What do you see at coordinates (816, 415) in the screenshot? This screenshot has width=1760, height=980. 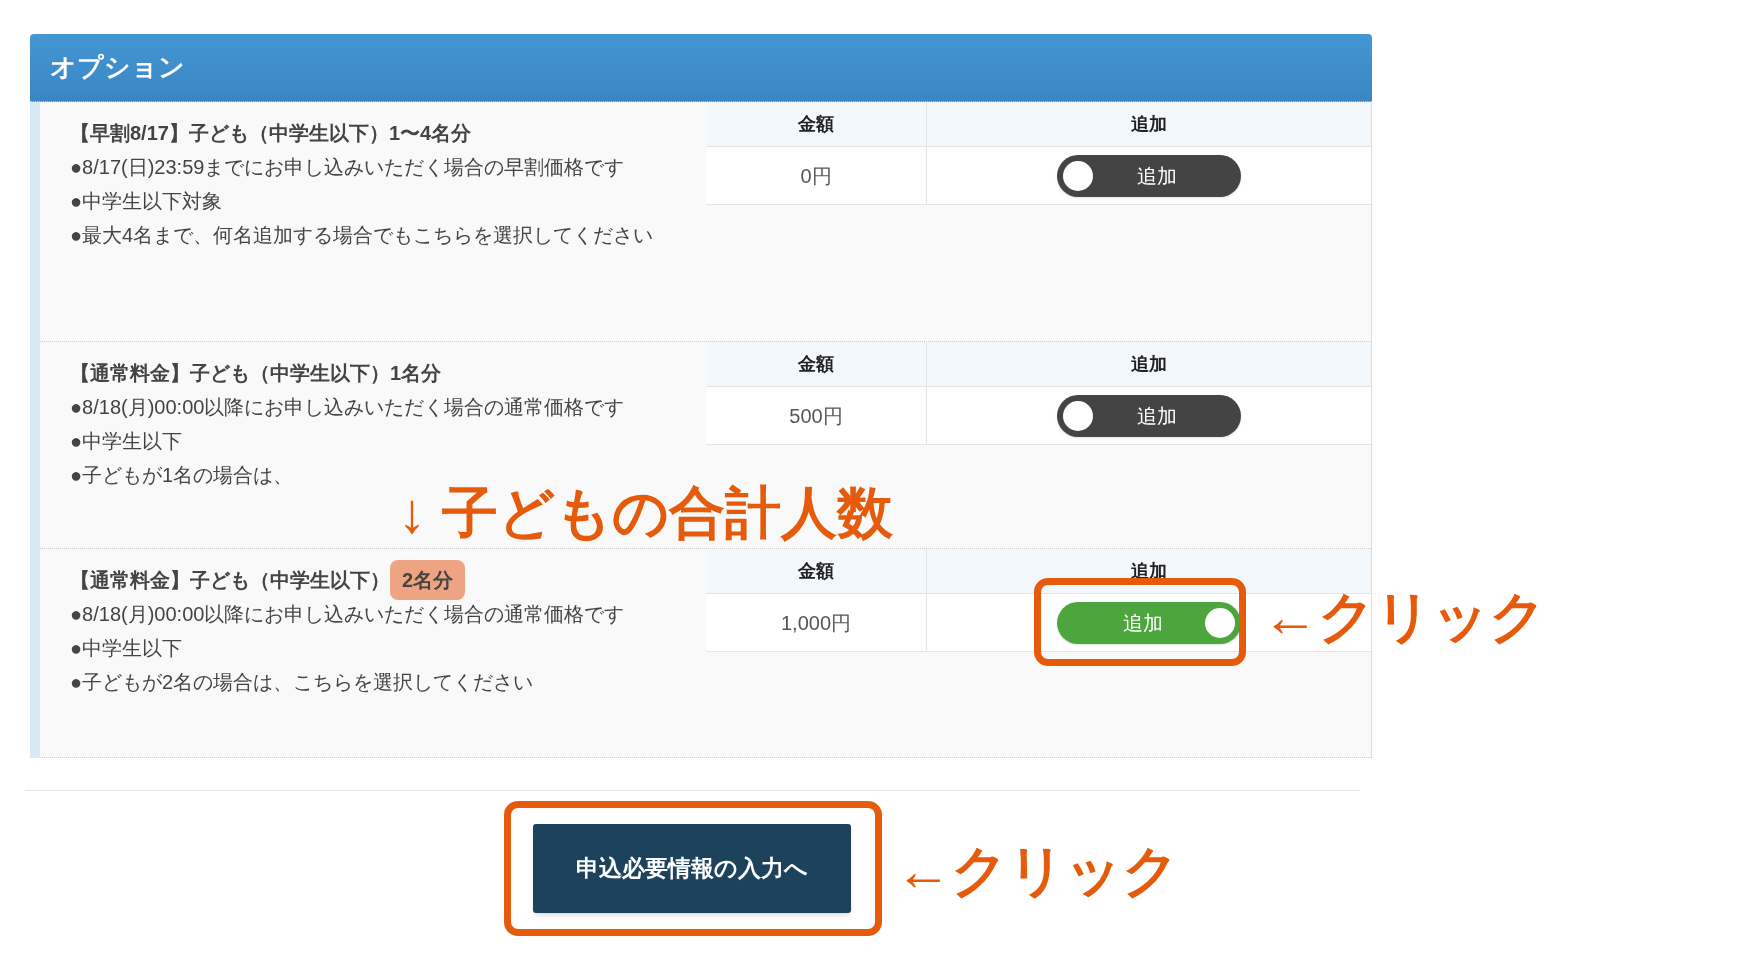 I see `price-cell: 500円` at bounding box center [816, 415].